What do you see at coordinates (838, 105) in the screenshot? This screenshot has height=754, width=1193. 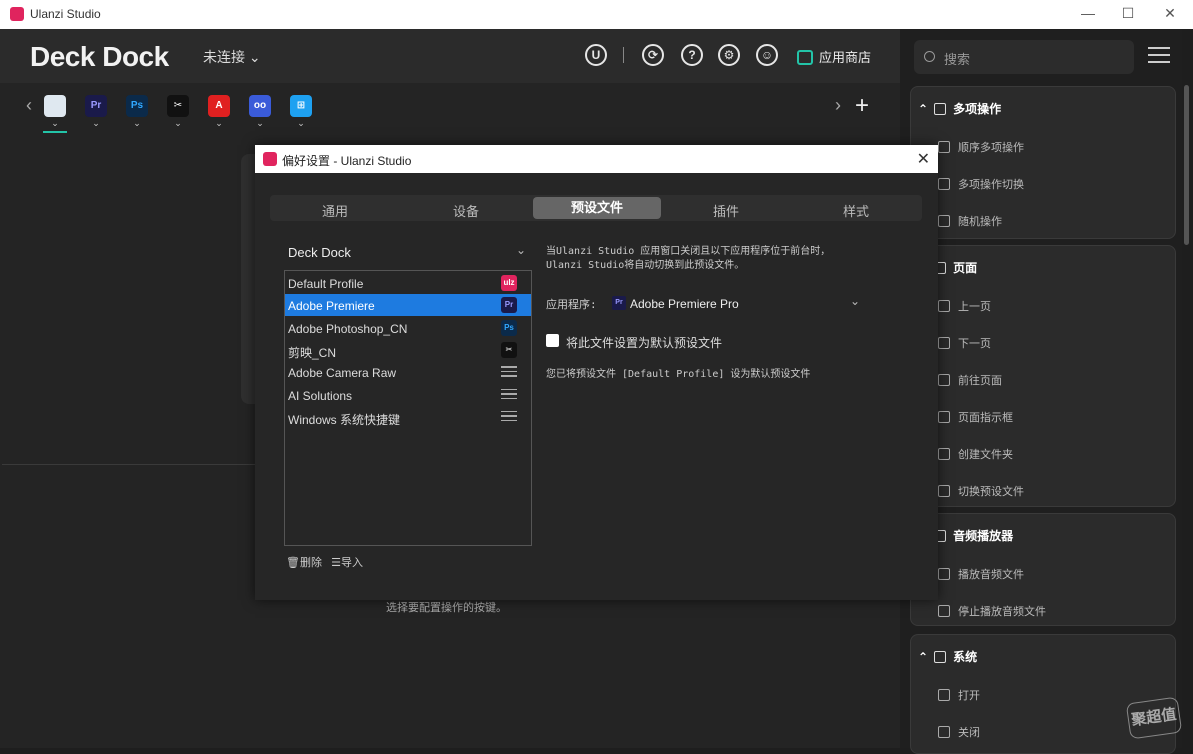 I see `next-arrow-icon: ›` at bounding box center [838, 105].